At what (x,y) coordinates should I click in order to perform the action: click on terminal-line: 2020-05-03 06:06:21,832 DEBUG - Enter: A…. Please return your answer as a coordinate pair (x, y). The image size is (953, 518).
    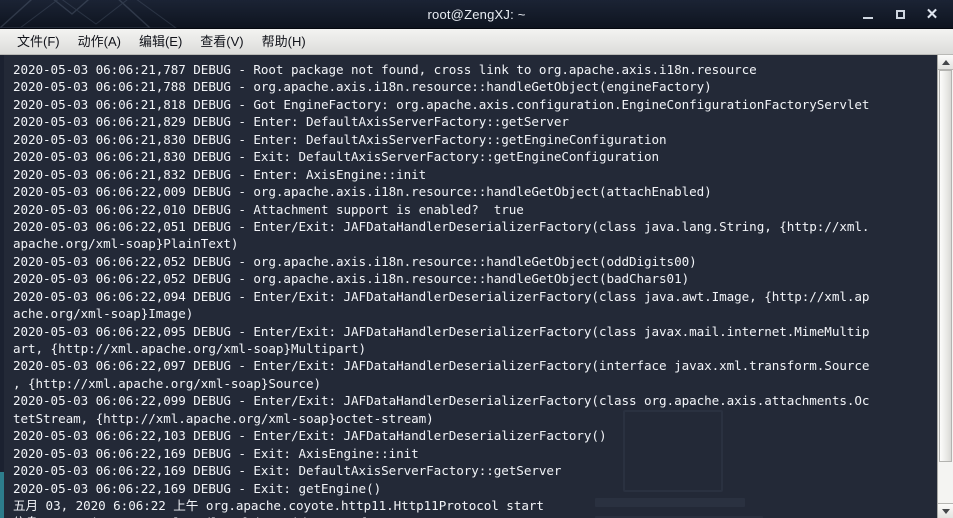
    Looking at the image, I should click on (220, 174).